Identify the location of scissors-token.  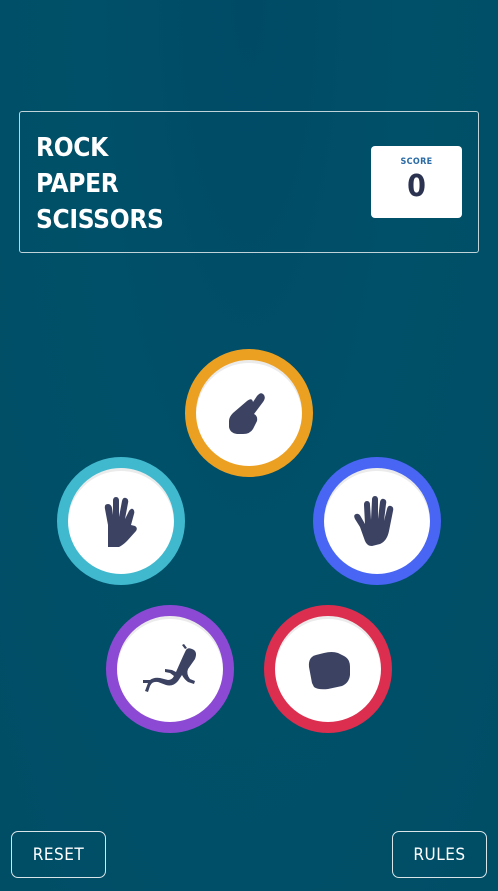
(249, 413).